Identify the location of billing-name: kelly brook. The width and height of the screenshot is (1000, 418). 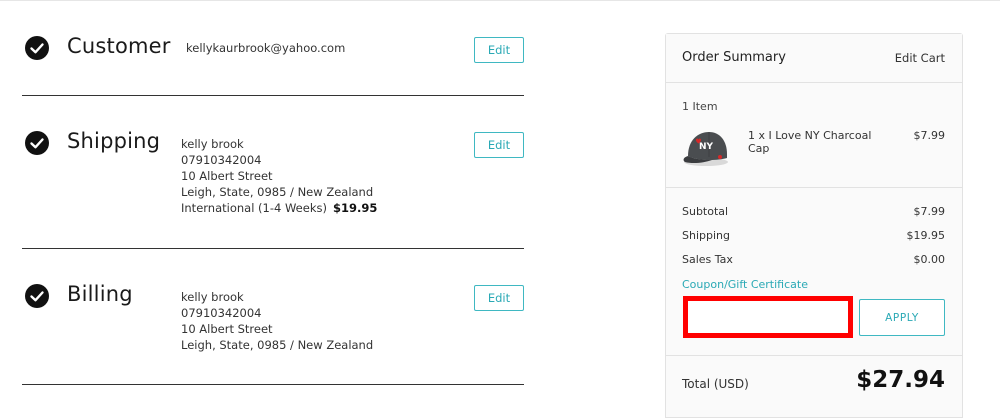
(212, 297).